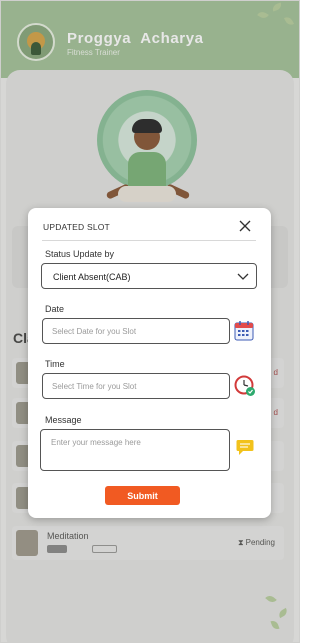  Describe the element at coordinates (244, 330) in the screenshot. I see `calendar-icon` at that location.